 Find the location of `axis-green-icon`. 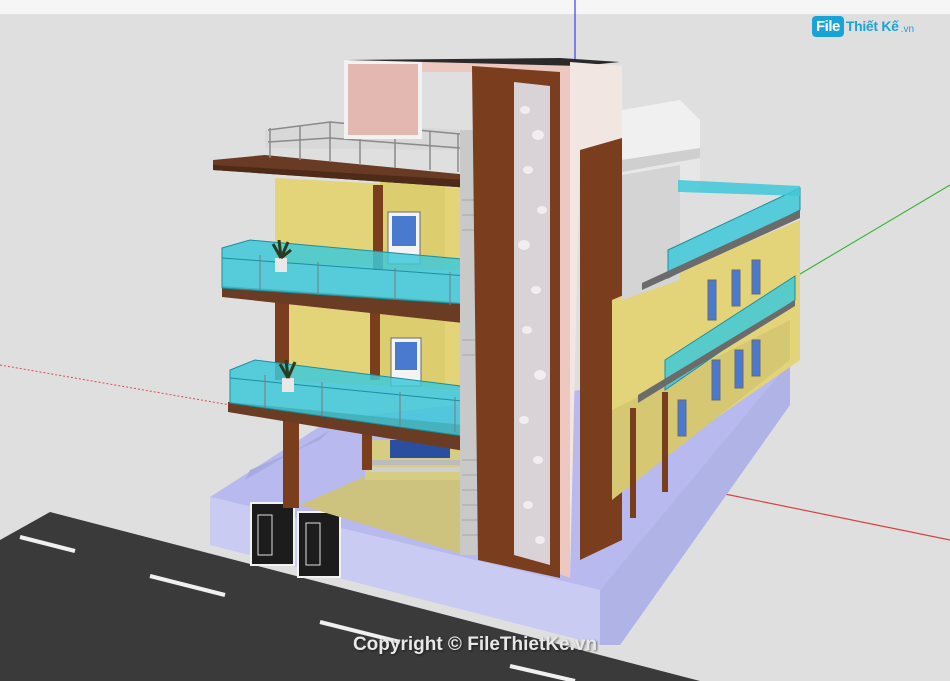

axis-green-icon is located at coordinates (869, 232).